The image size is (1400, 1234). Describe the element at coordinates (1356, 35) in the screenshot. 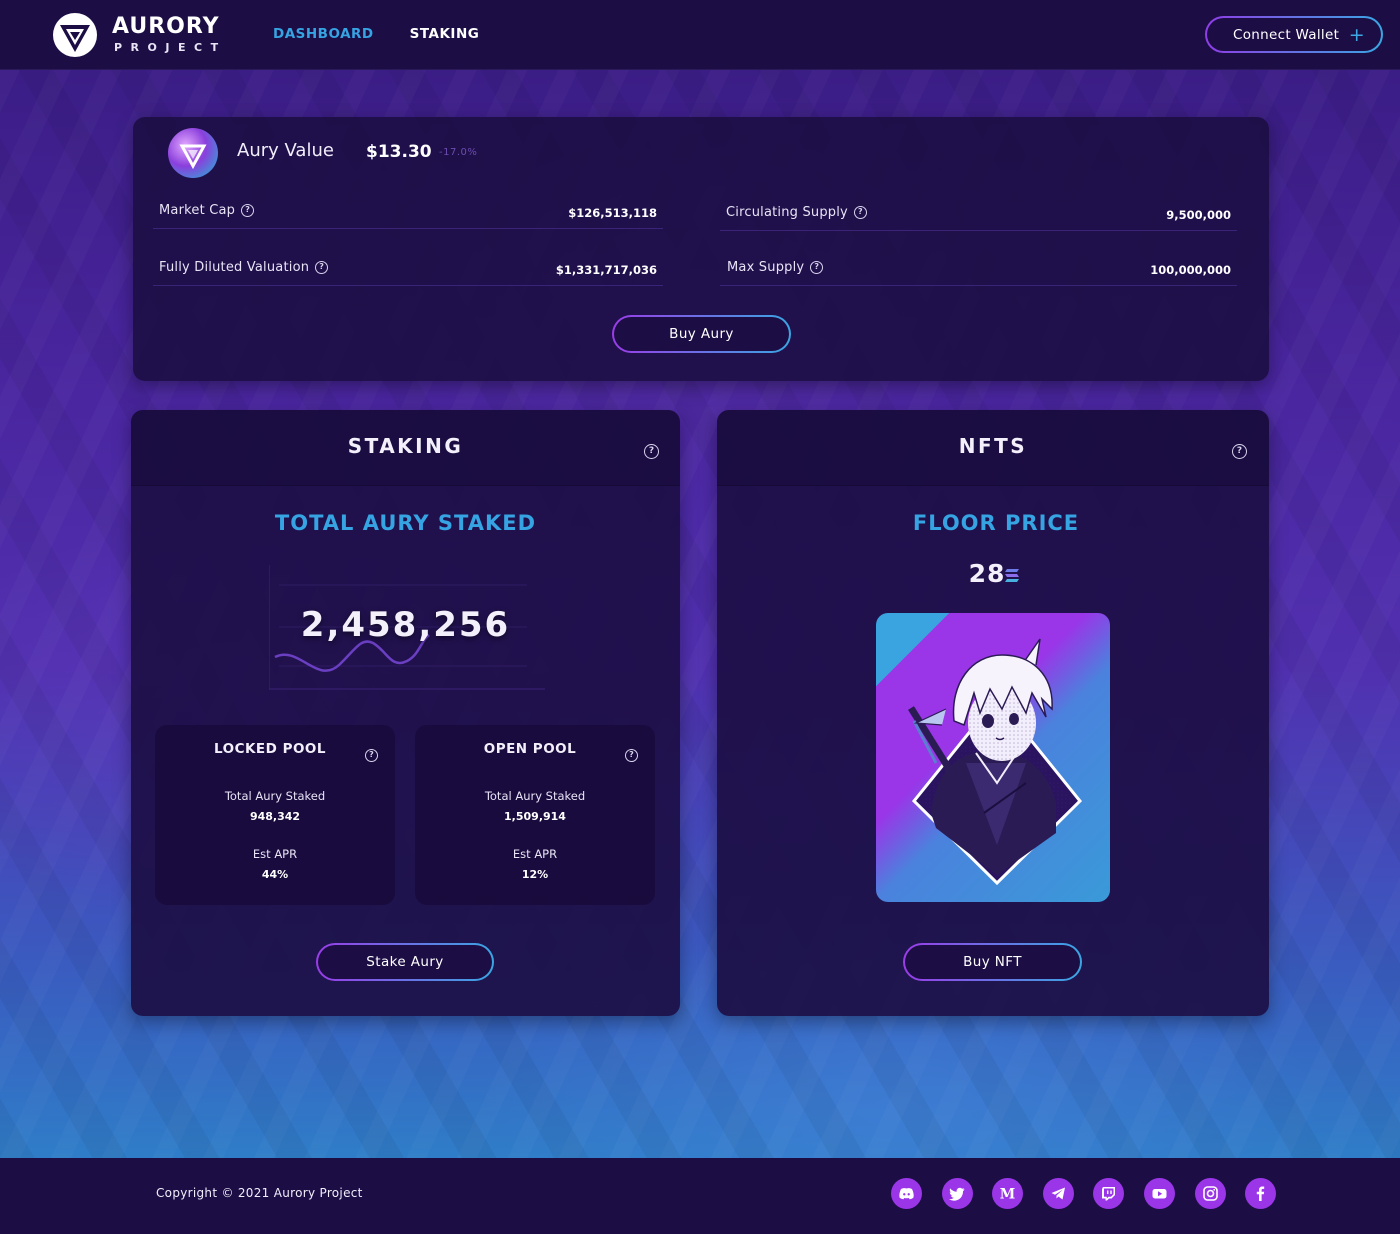

I see `plus-icon: +` at that location.